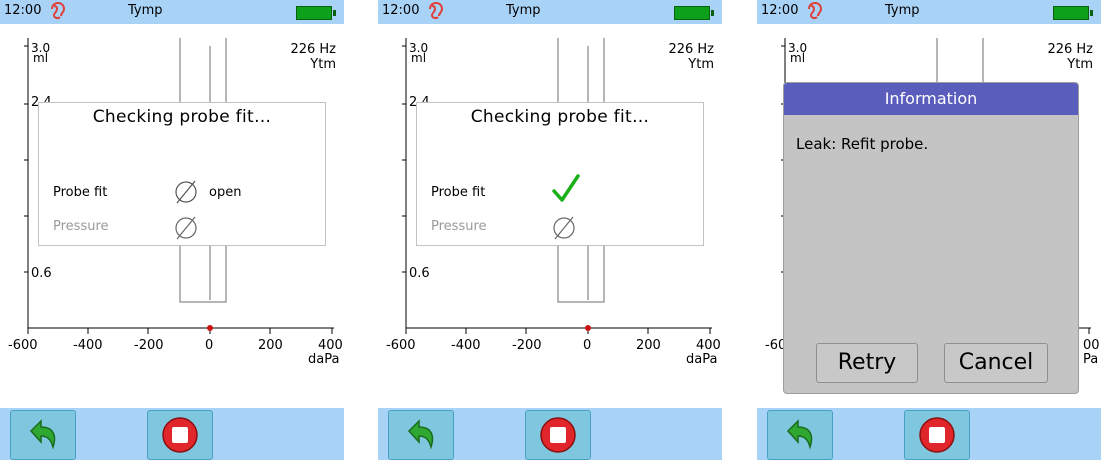 This screenshot has width=1101, height=460. I want to click on cancel-button: Cancel, so click(996, 363).